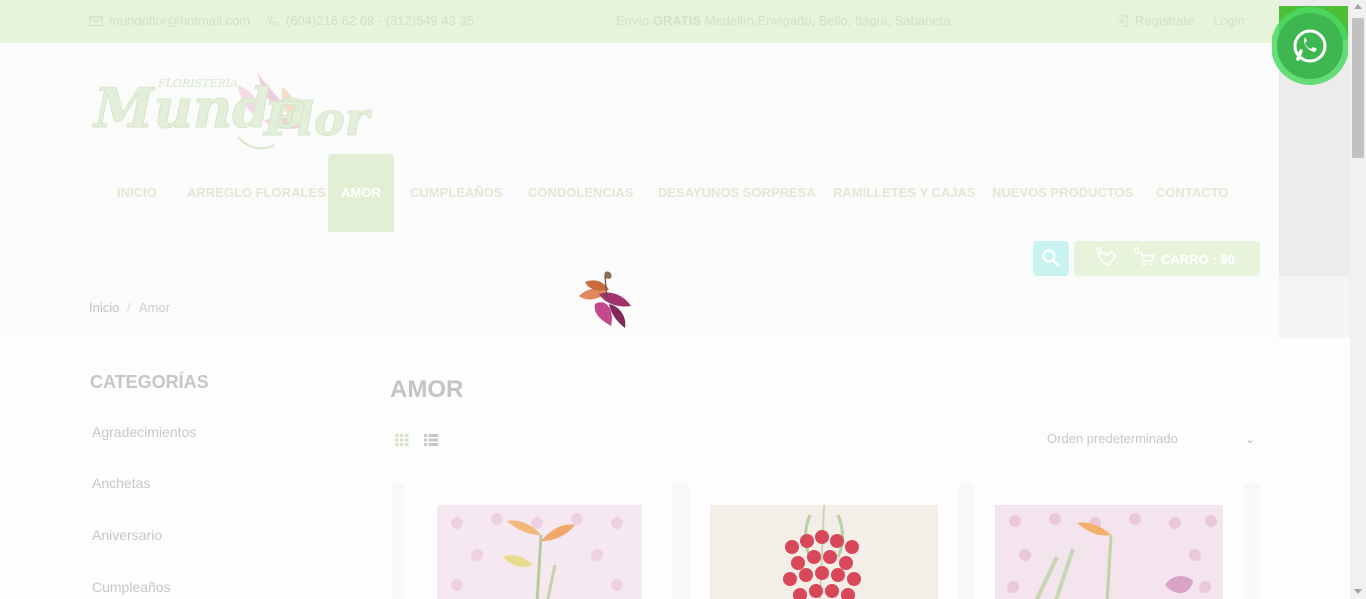 This screenshot has height=599, width=1366. I want to click on category-link: Anchetas, so click(121, 483).